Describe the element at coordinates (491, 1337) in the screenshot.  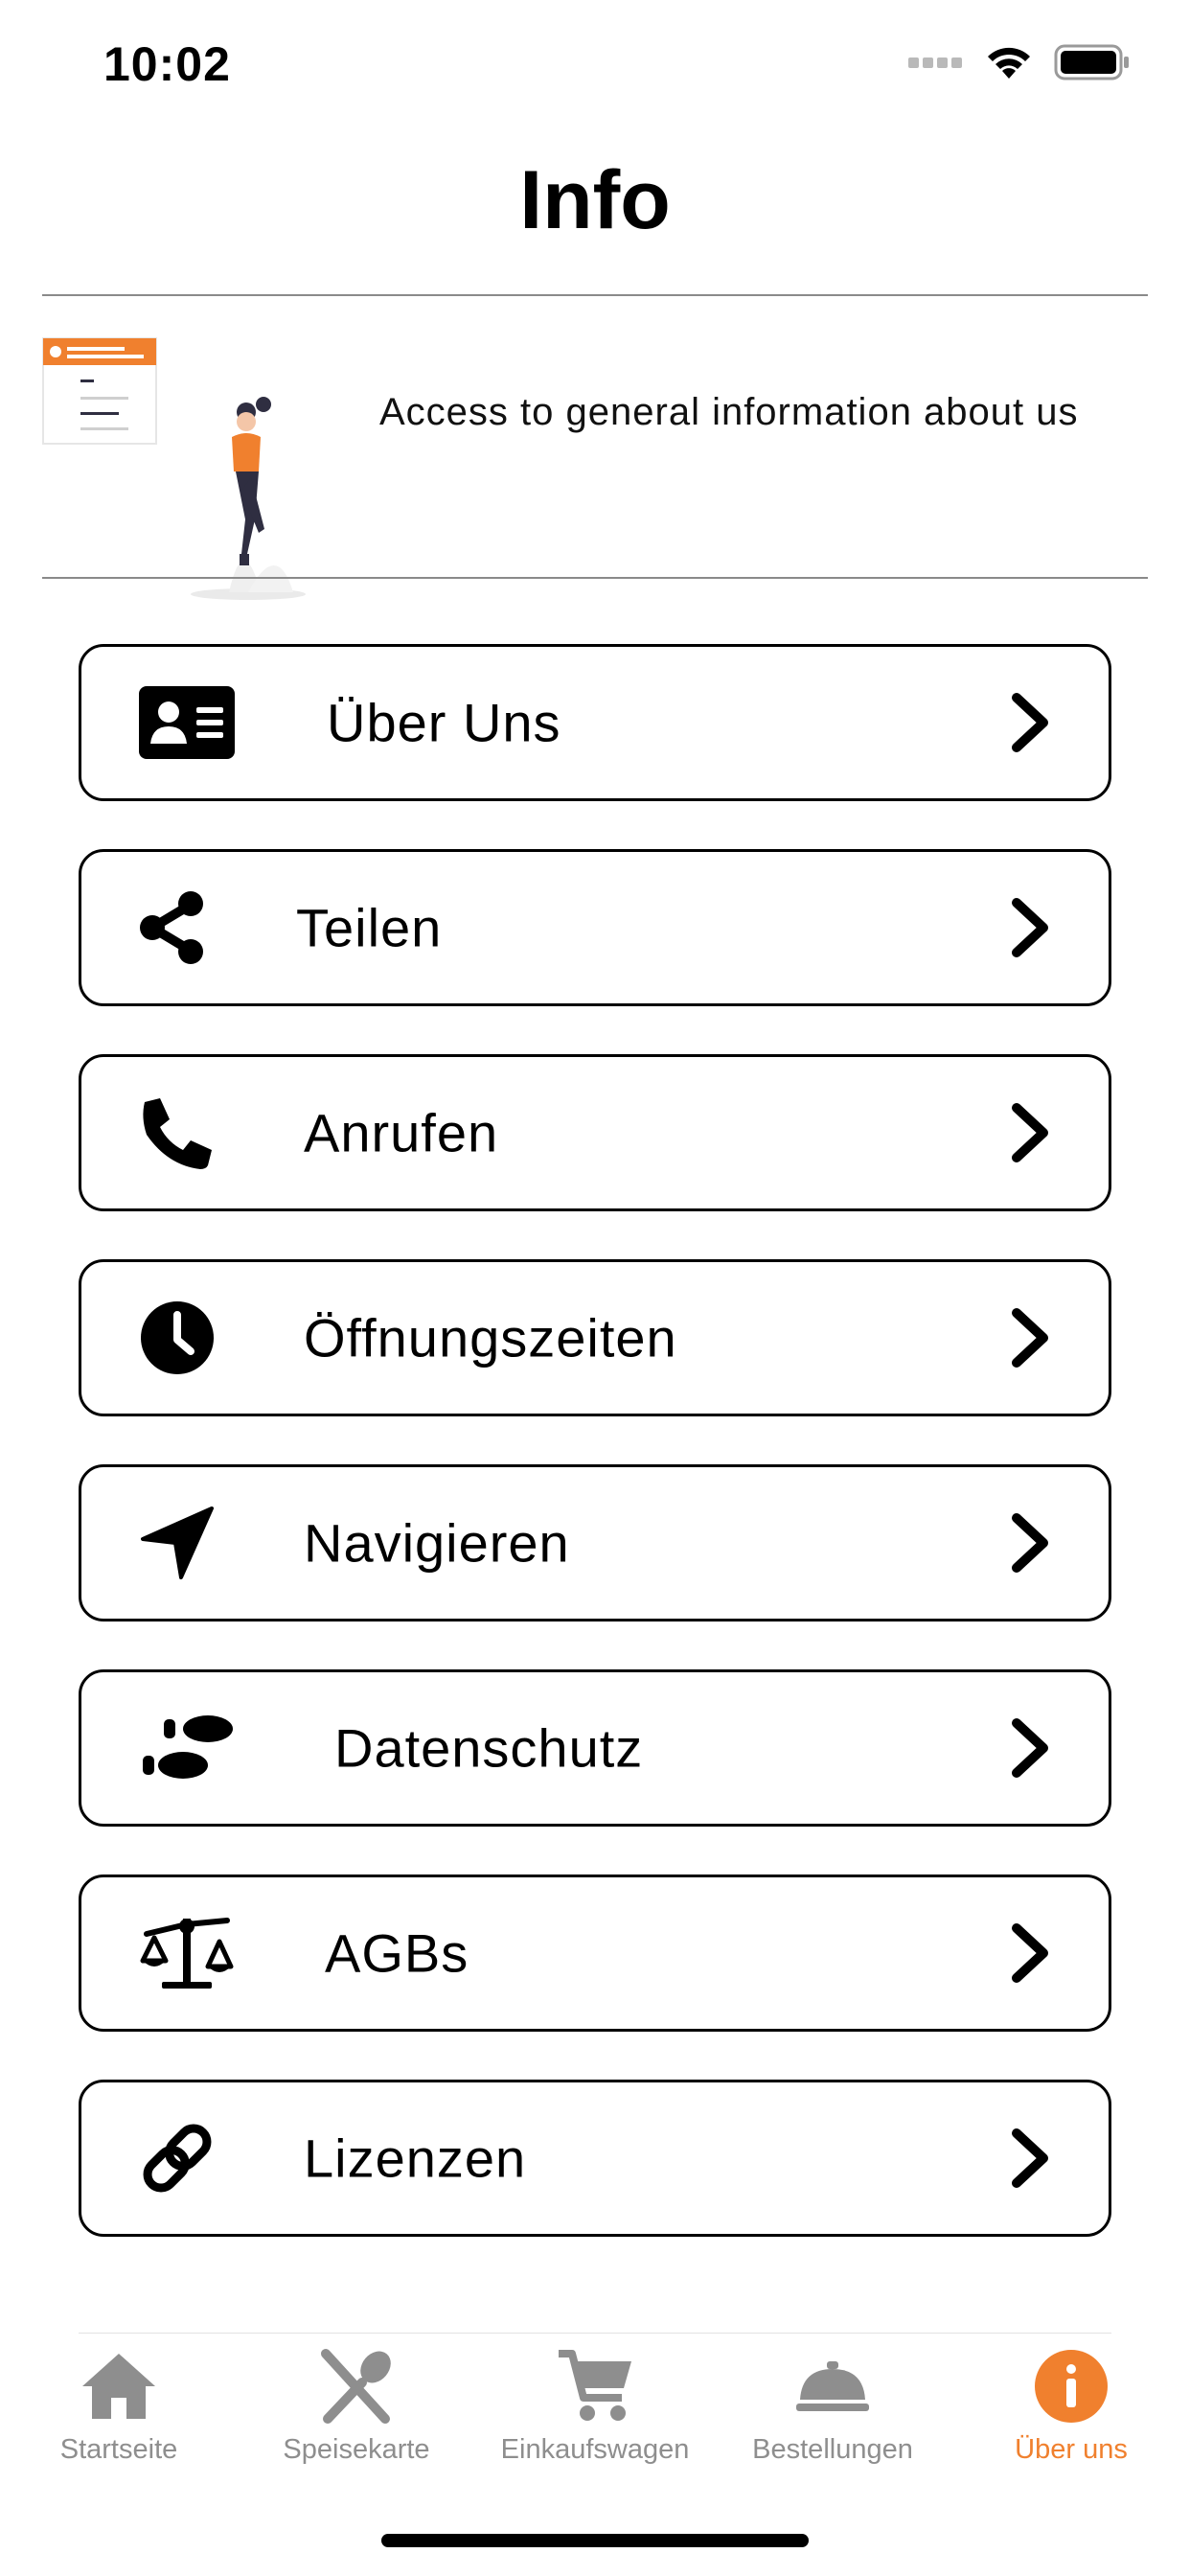
I see `menu-item-label: Öffnungszeiten` at that location.